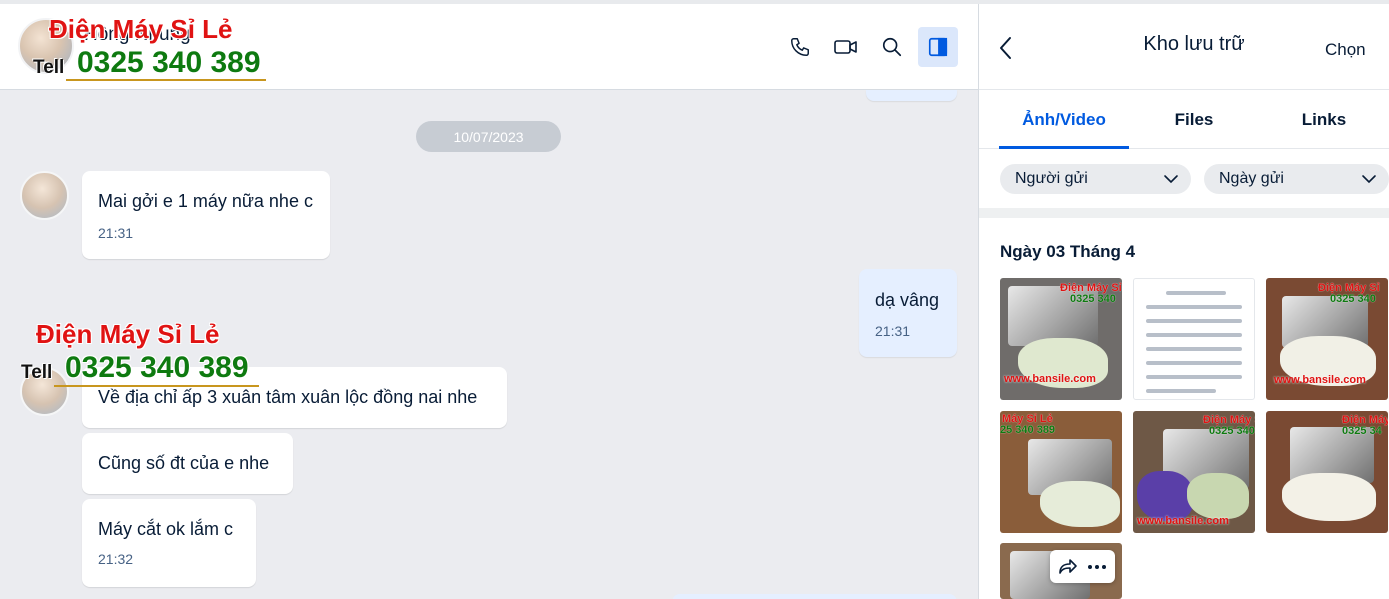 This screenshot has height=599, width=1389. Describe the element at coordinates (1184, 47) in the screenshot. I see `panel-header: Kho lưu trữ Chọn` at that location.